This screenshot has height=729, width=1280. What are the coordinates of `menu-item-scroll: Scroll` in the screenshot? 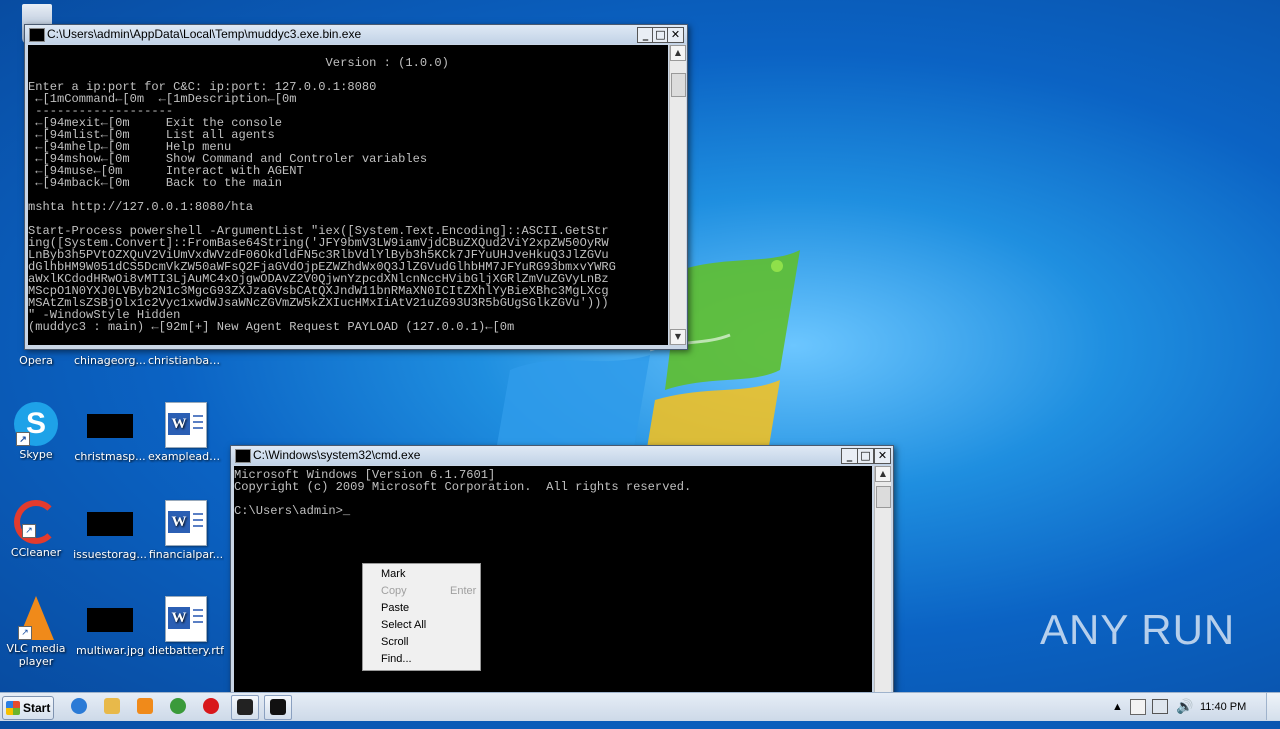 It's located at (427, 642).